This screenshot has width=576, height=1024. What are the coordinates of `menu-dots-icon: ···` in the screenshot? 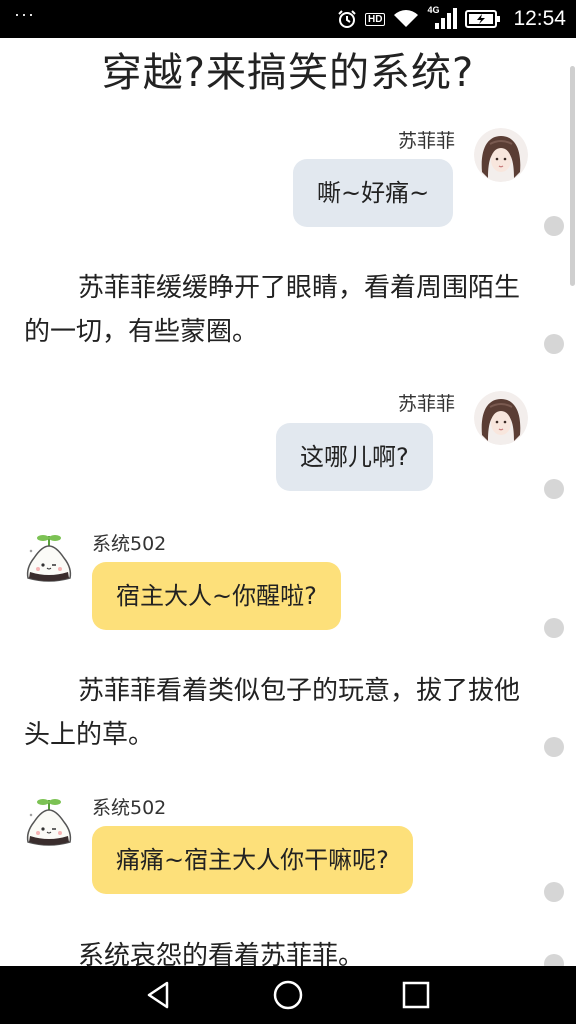 It's located at (24, 14).